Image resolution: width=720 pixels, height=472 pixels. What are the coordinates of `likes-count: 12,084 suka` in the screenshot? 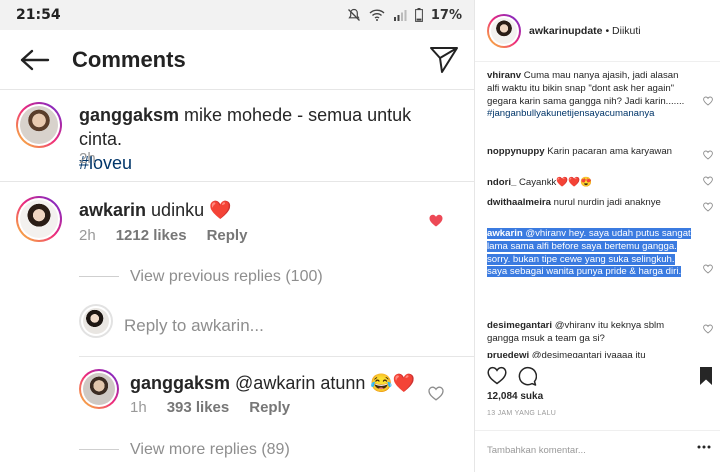 It's located at (515, 396).